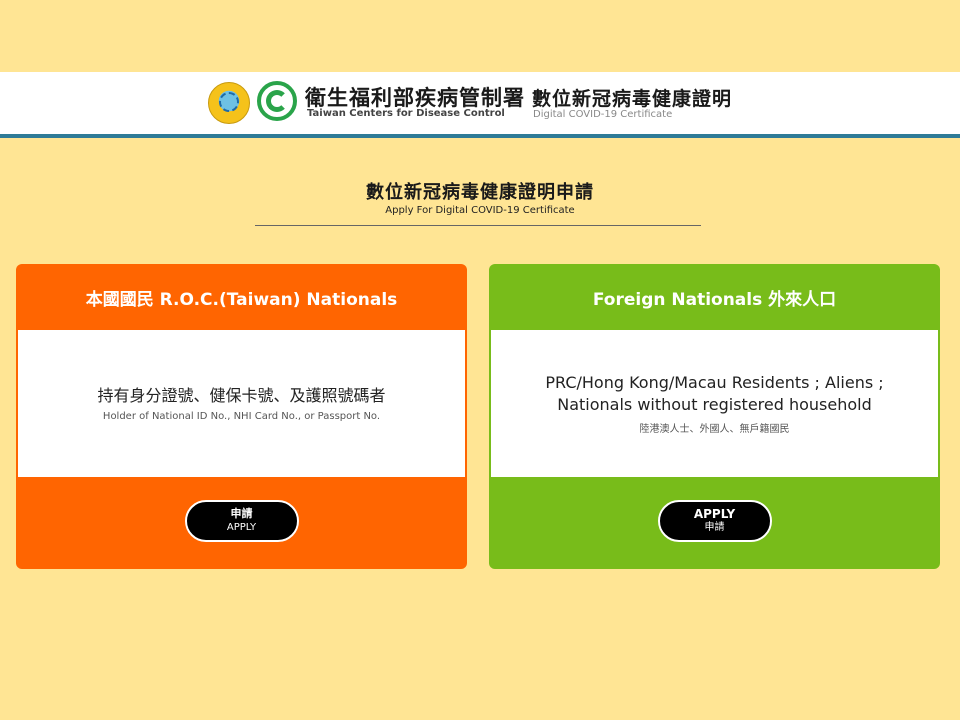 The height and width of the screenshot is (720, 960). Describe the element at coordinates (241, 521) in the screenshot. I see `nationals-apply-button: 申請 APPLY` at that location.